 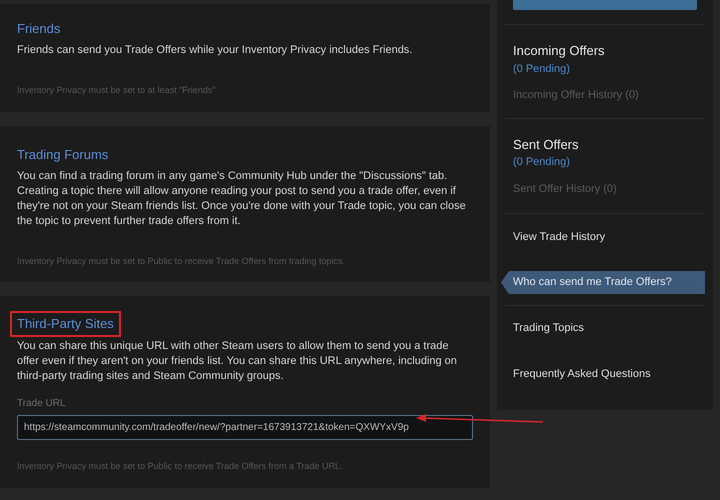 I want to click on sidebar-link: Frequently Asked Questions, so click(x=605, y=374).